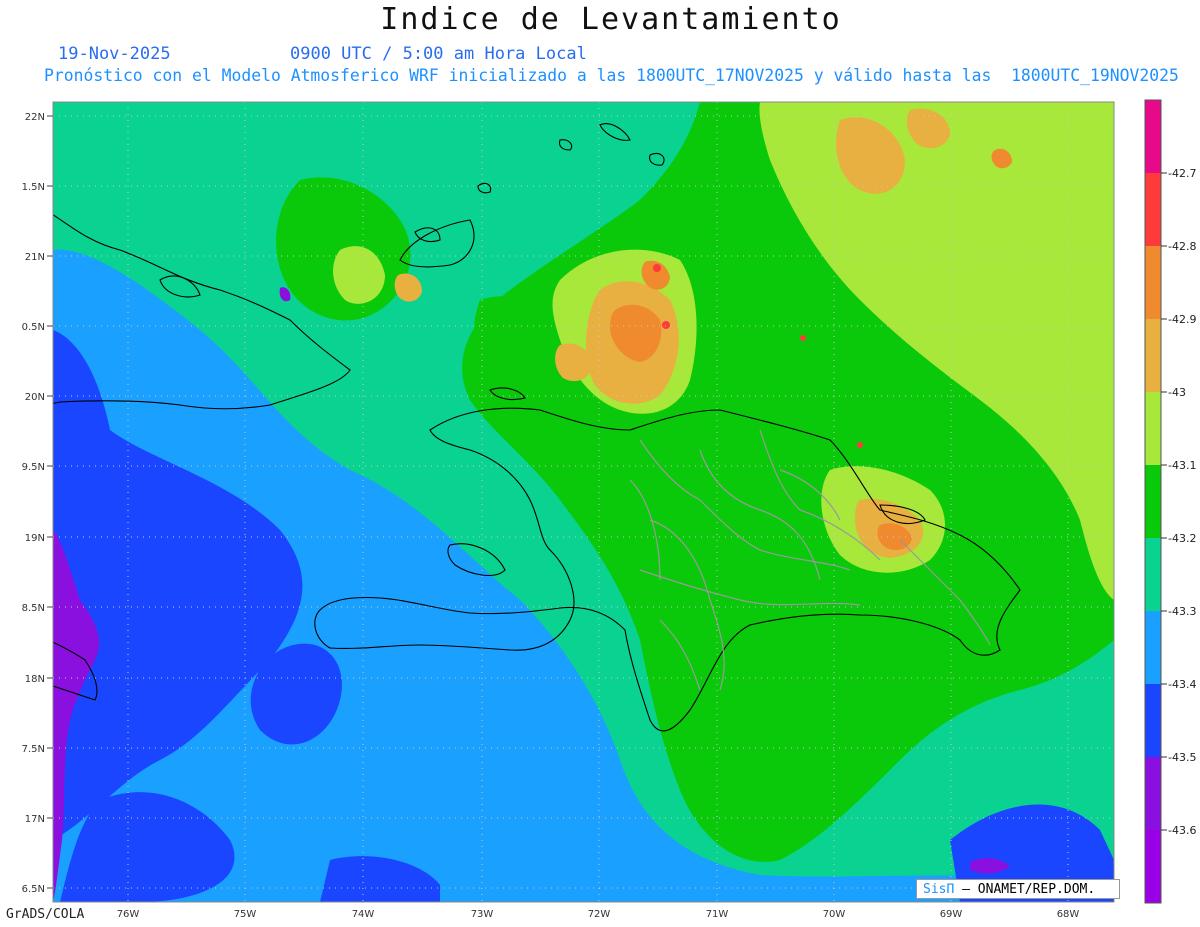 This screenshot has width=1200, height=927. I want to click on lon-label: 72W, so click(599, 914).